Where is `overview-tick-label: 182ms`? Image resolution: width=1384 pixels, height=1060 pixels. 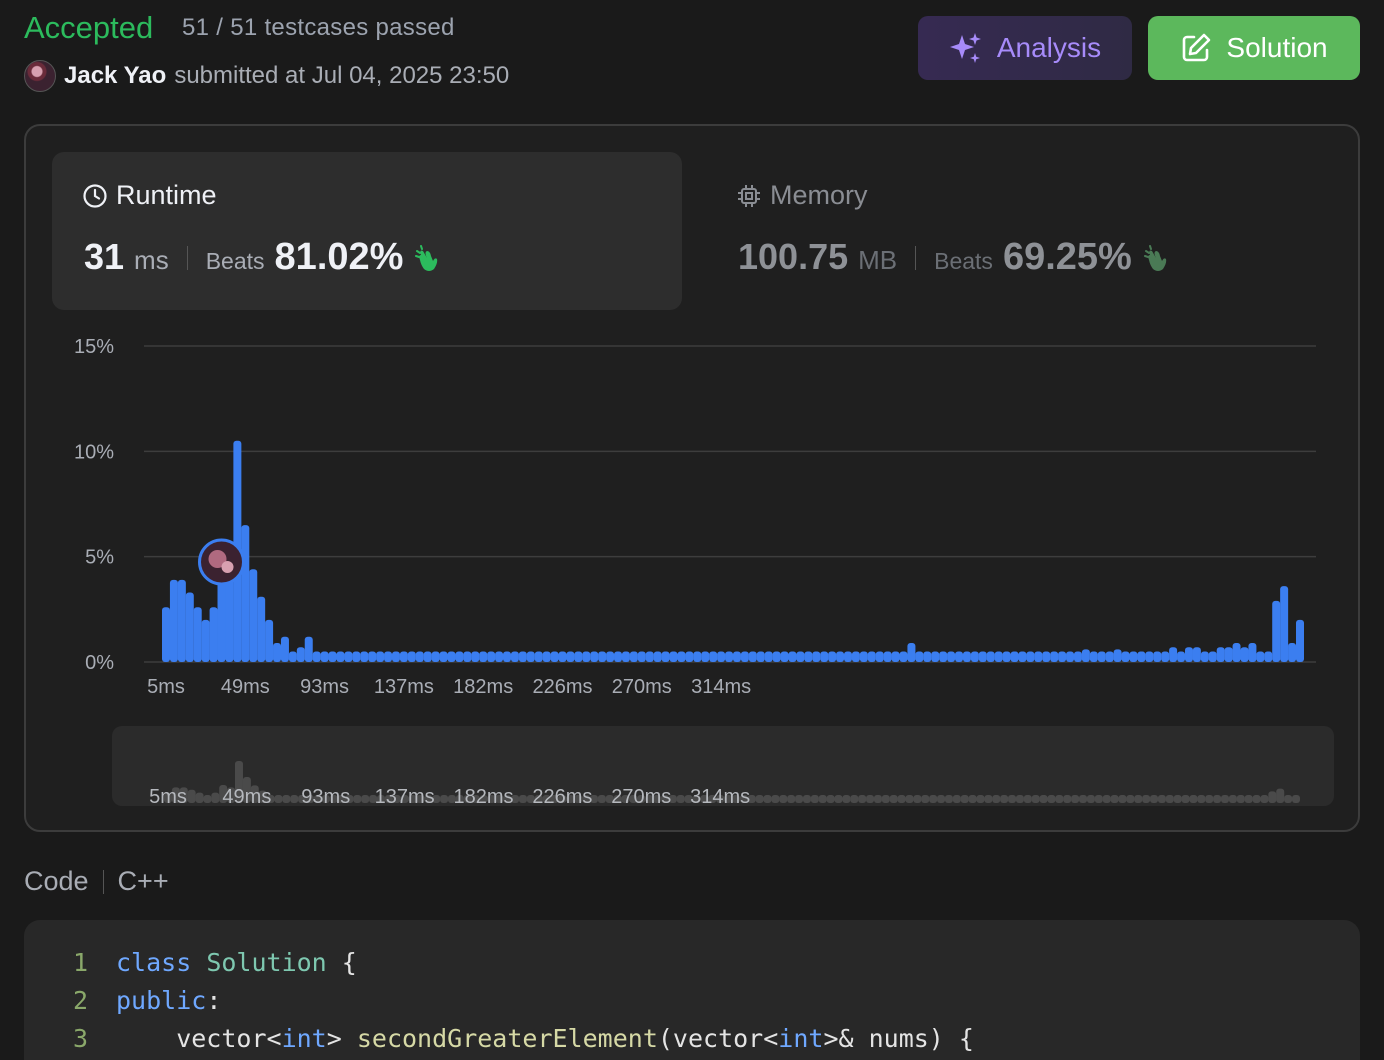
overview-tick-label: 182ms is located at coordinates (484, 797).